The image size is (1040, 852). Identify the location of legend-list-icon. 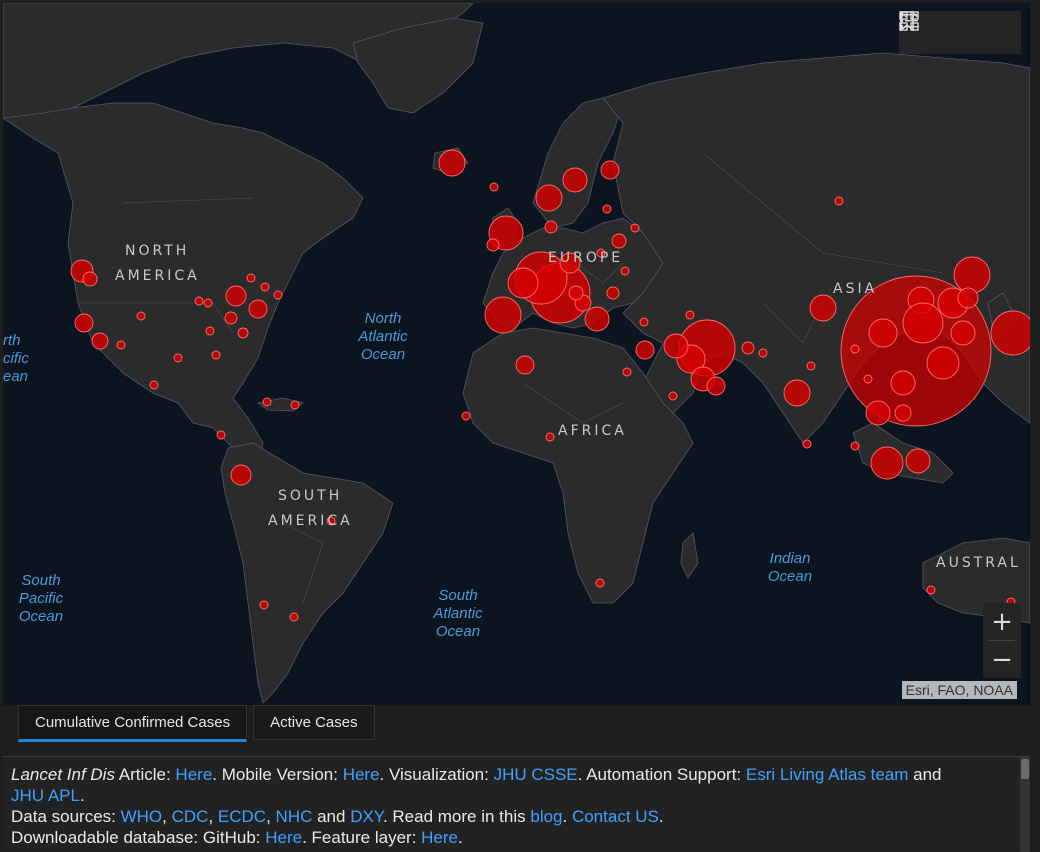
(938, 31).